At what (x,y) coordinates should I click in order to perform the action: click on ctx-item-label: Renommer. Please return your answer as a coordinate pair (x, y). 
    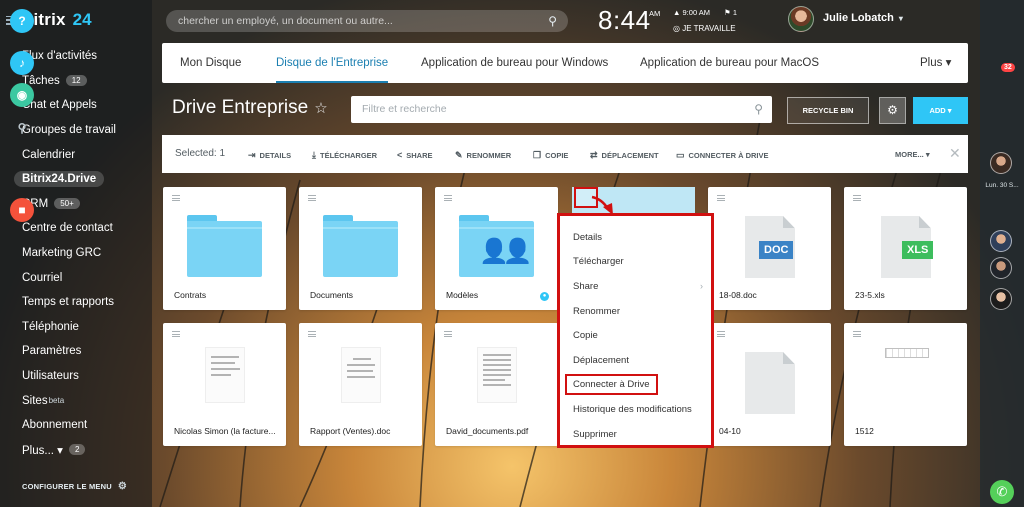
    Looking at the image, I should click on (596, 311).